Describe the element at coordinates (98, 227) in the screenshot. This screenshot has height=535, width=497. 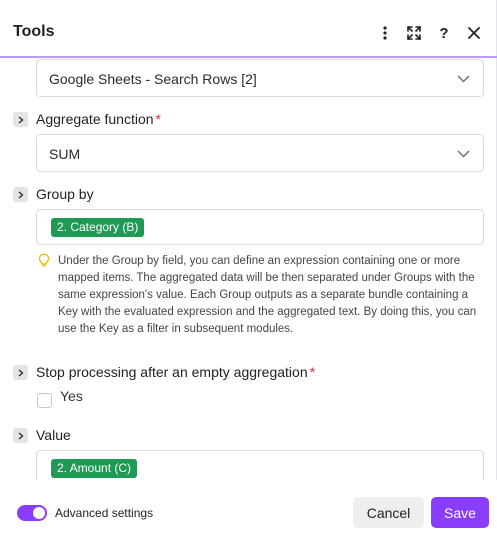
I see `group-by-tag: 2. Category (B)` at that location.